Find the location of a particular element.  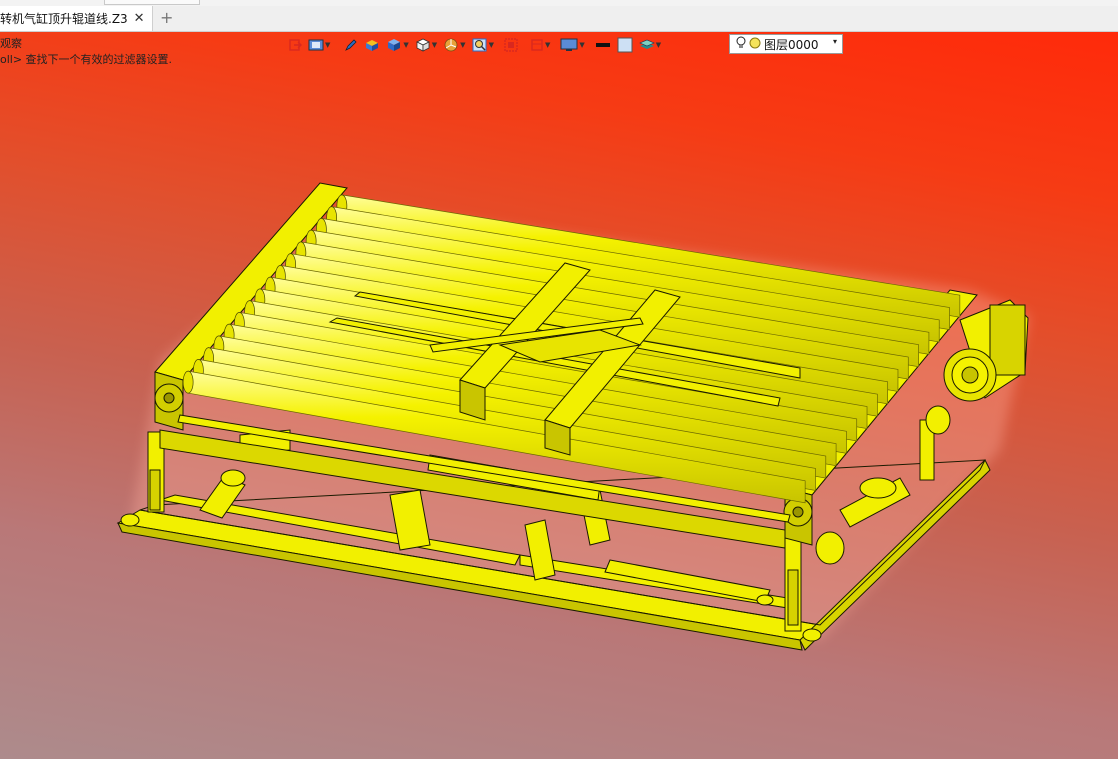

roller-end is located at coordinates (188, 382).